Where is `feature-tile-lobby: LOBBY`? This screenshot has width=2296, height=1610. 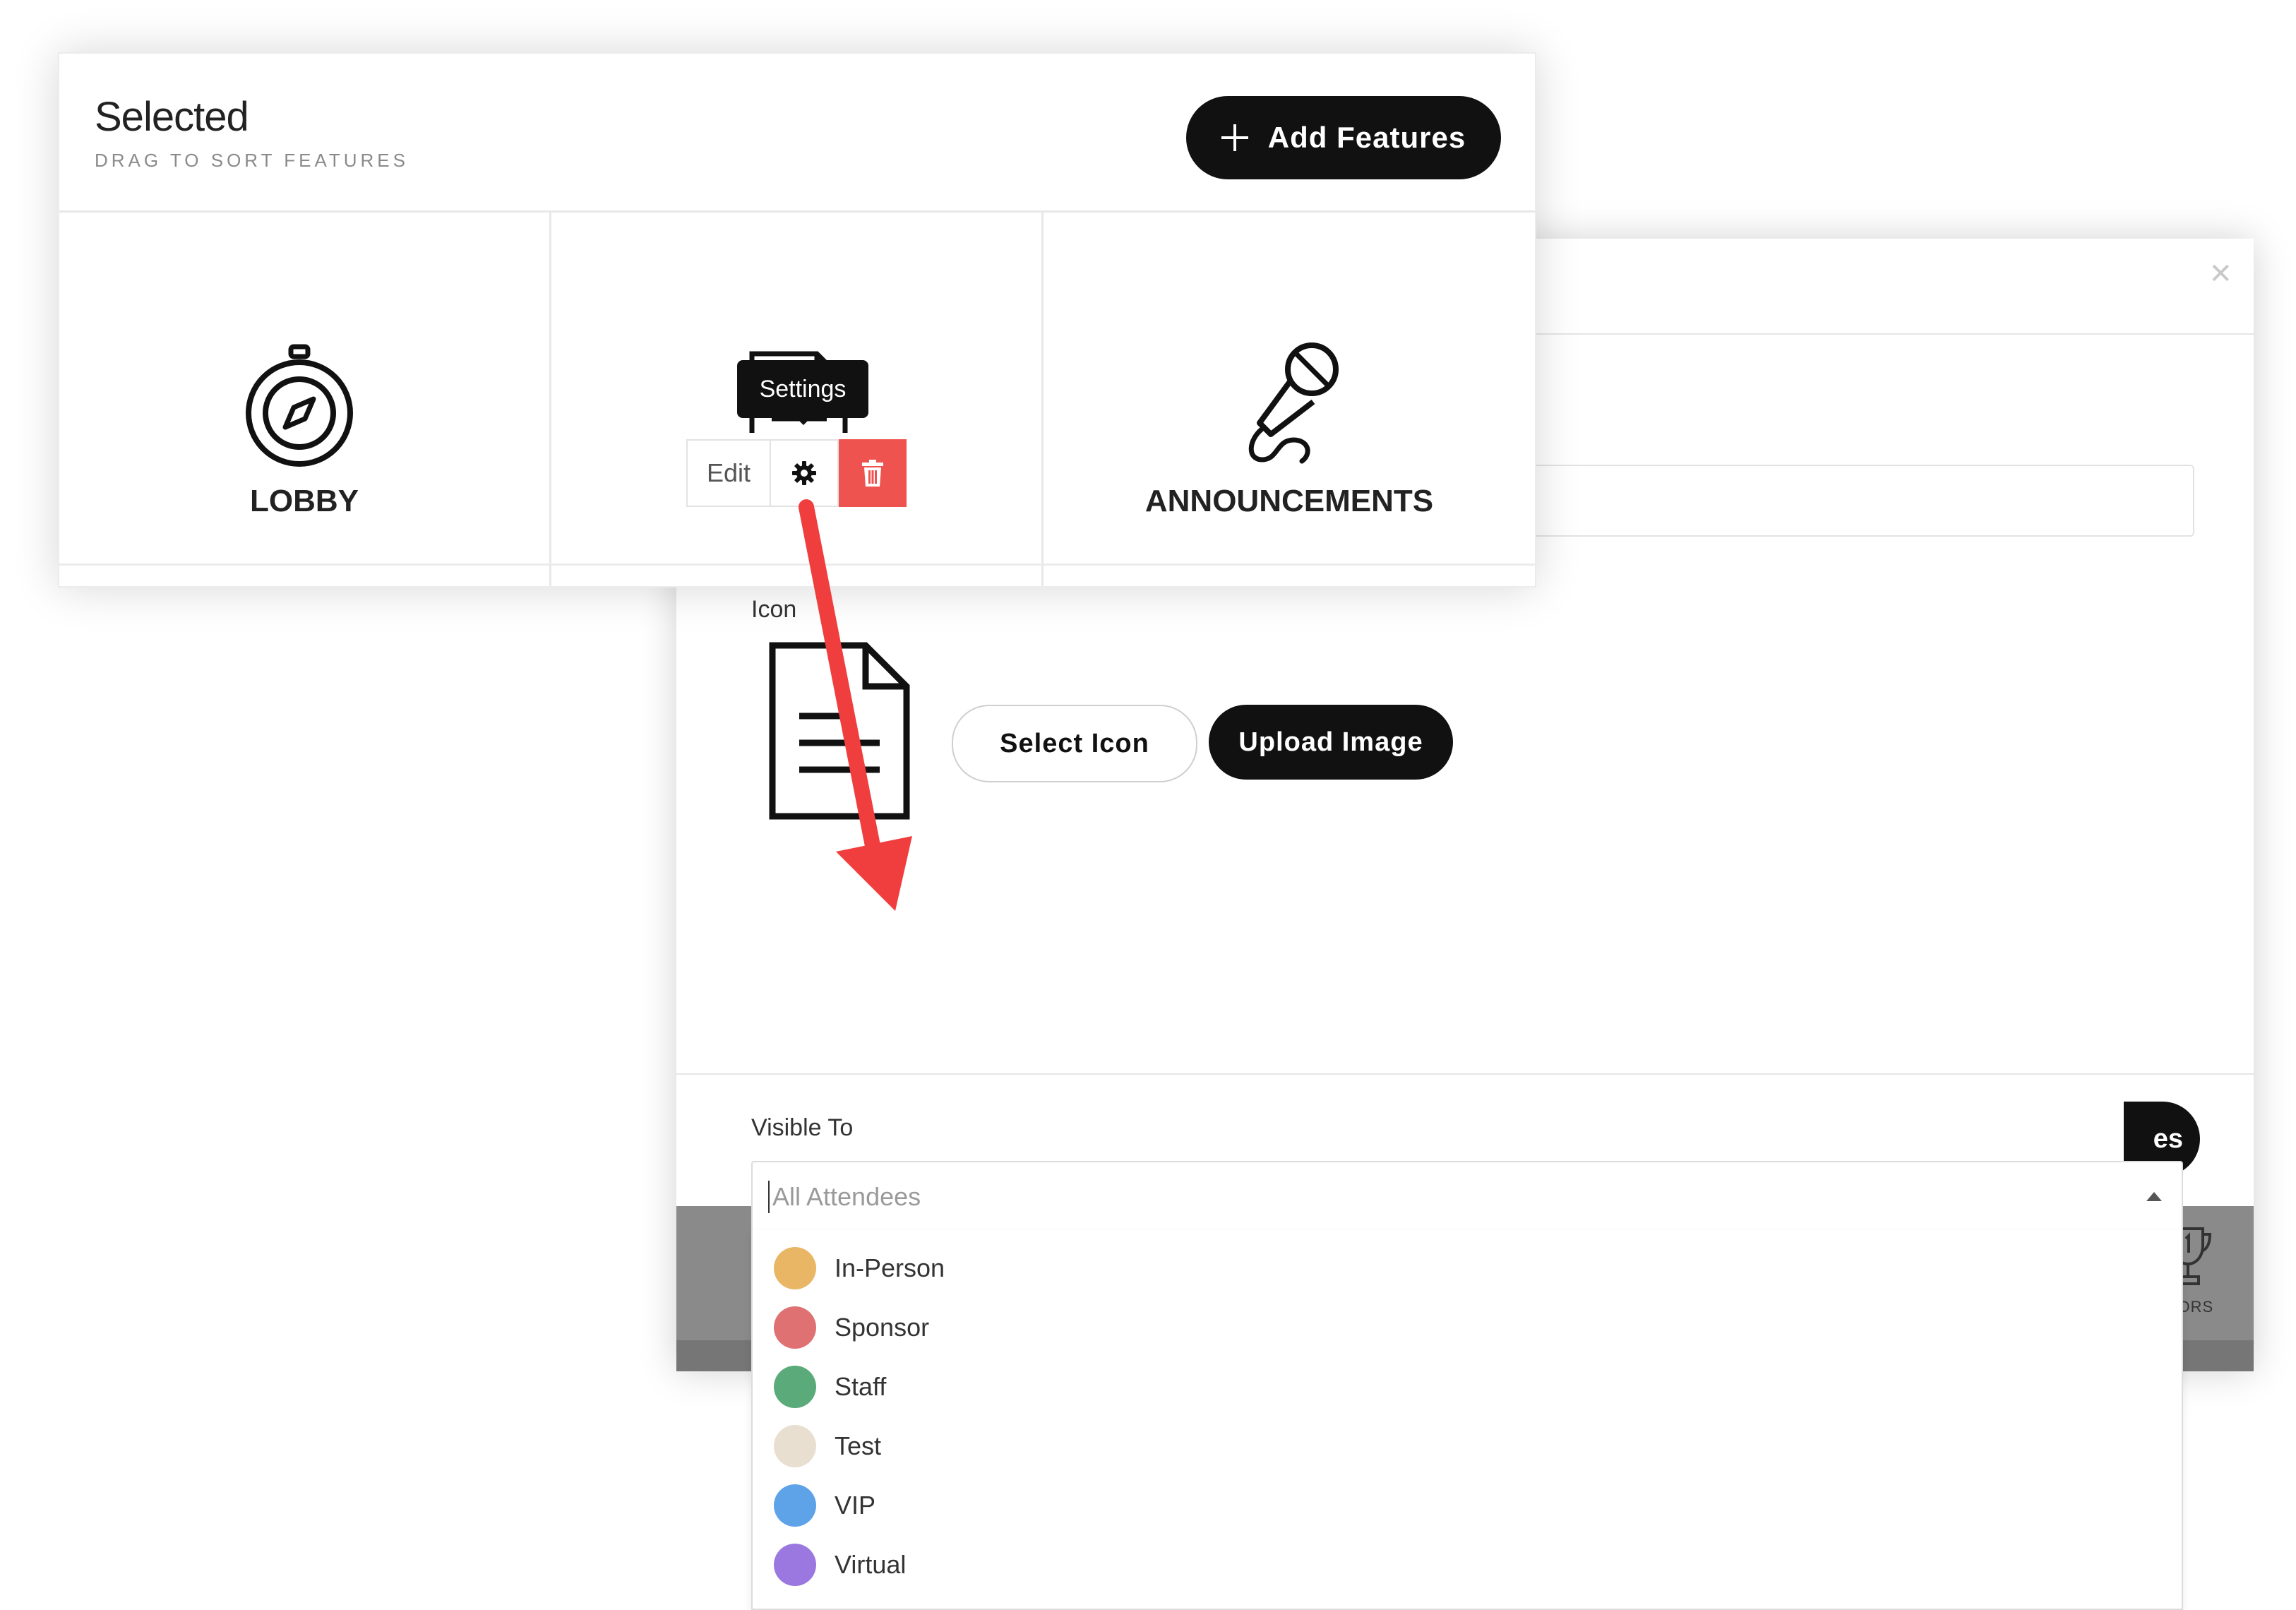
feature-tile-lobby: LOBBY is located at coordinates (305, 399).